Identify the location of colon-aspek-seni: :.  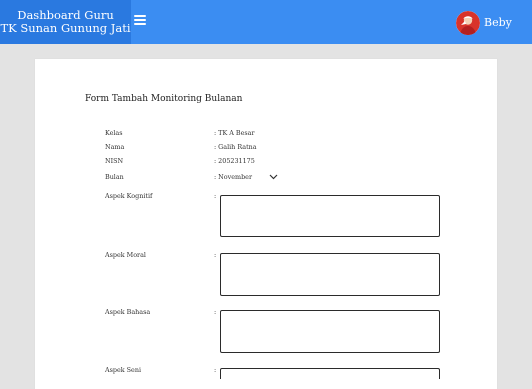
(215, 370).